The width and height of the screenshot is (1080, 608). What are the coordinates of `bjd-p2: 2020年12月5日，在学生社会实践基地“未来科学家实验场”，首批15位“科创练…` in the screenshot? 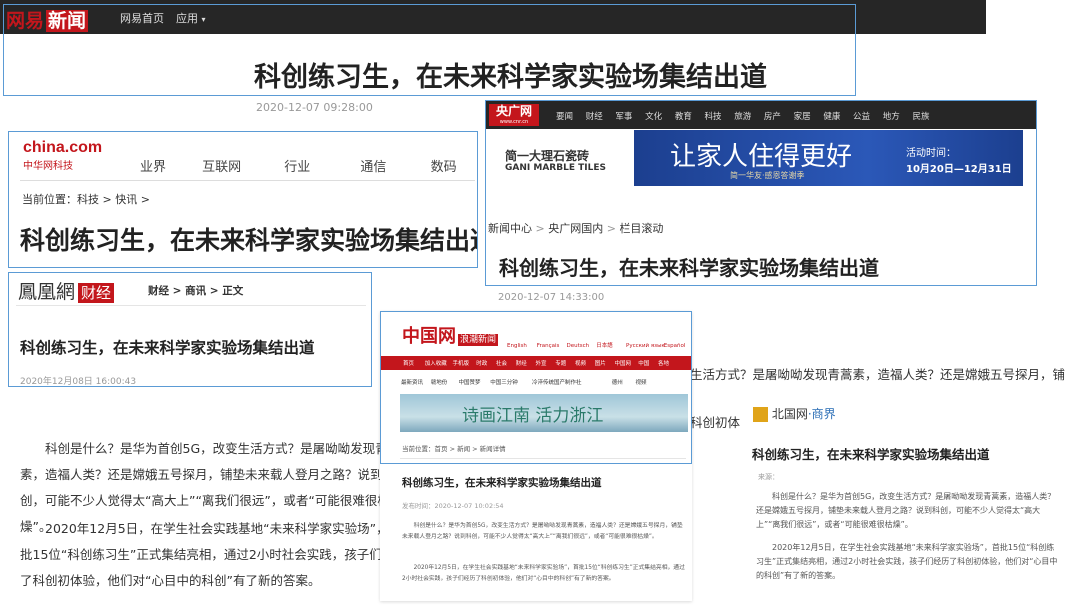 It's located at (907, 561).